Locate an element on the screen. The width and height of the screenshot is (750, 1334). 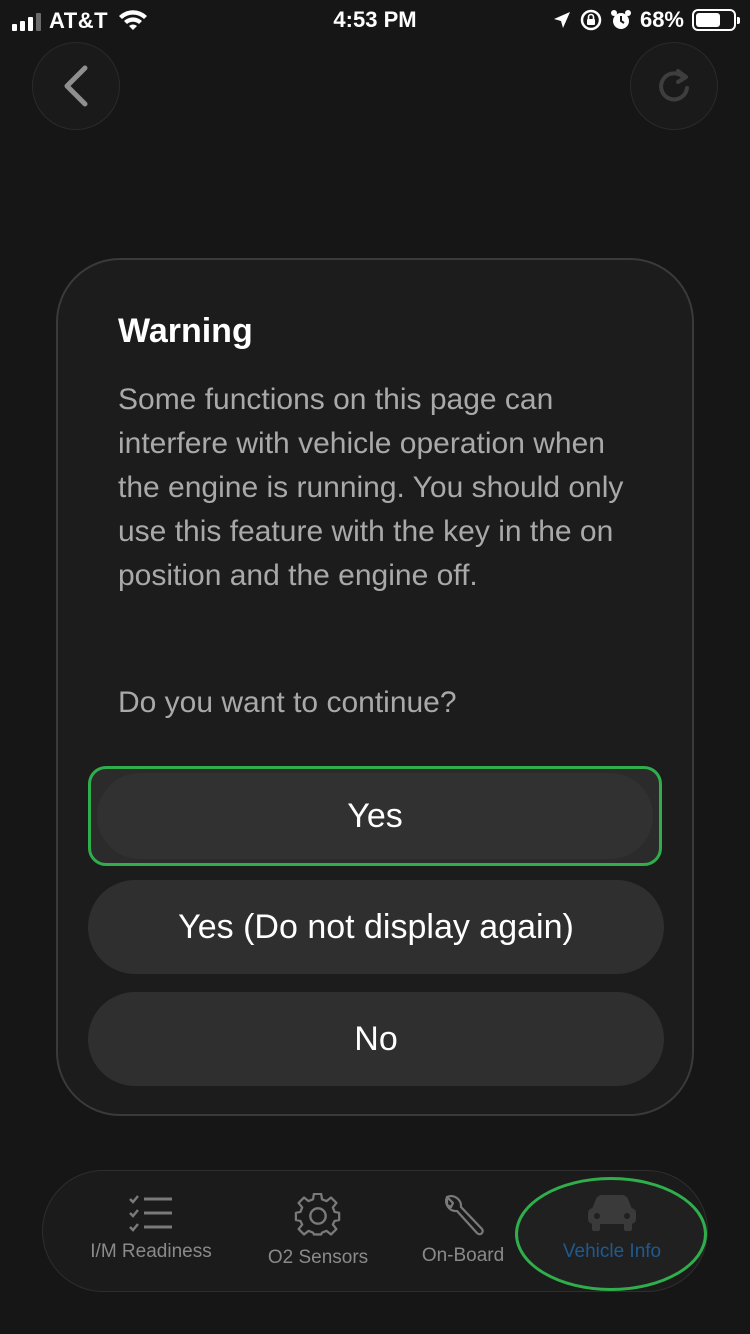
wrench-icon is located at coordinates (464, 1215).